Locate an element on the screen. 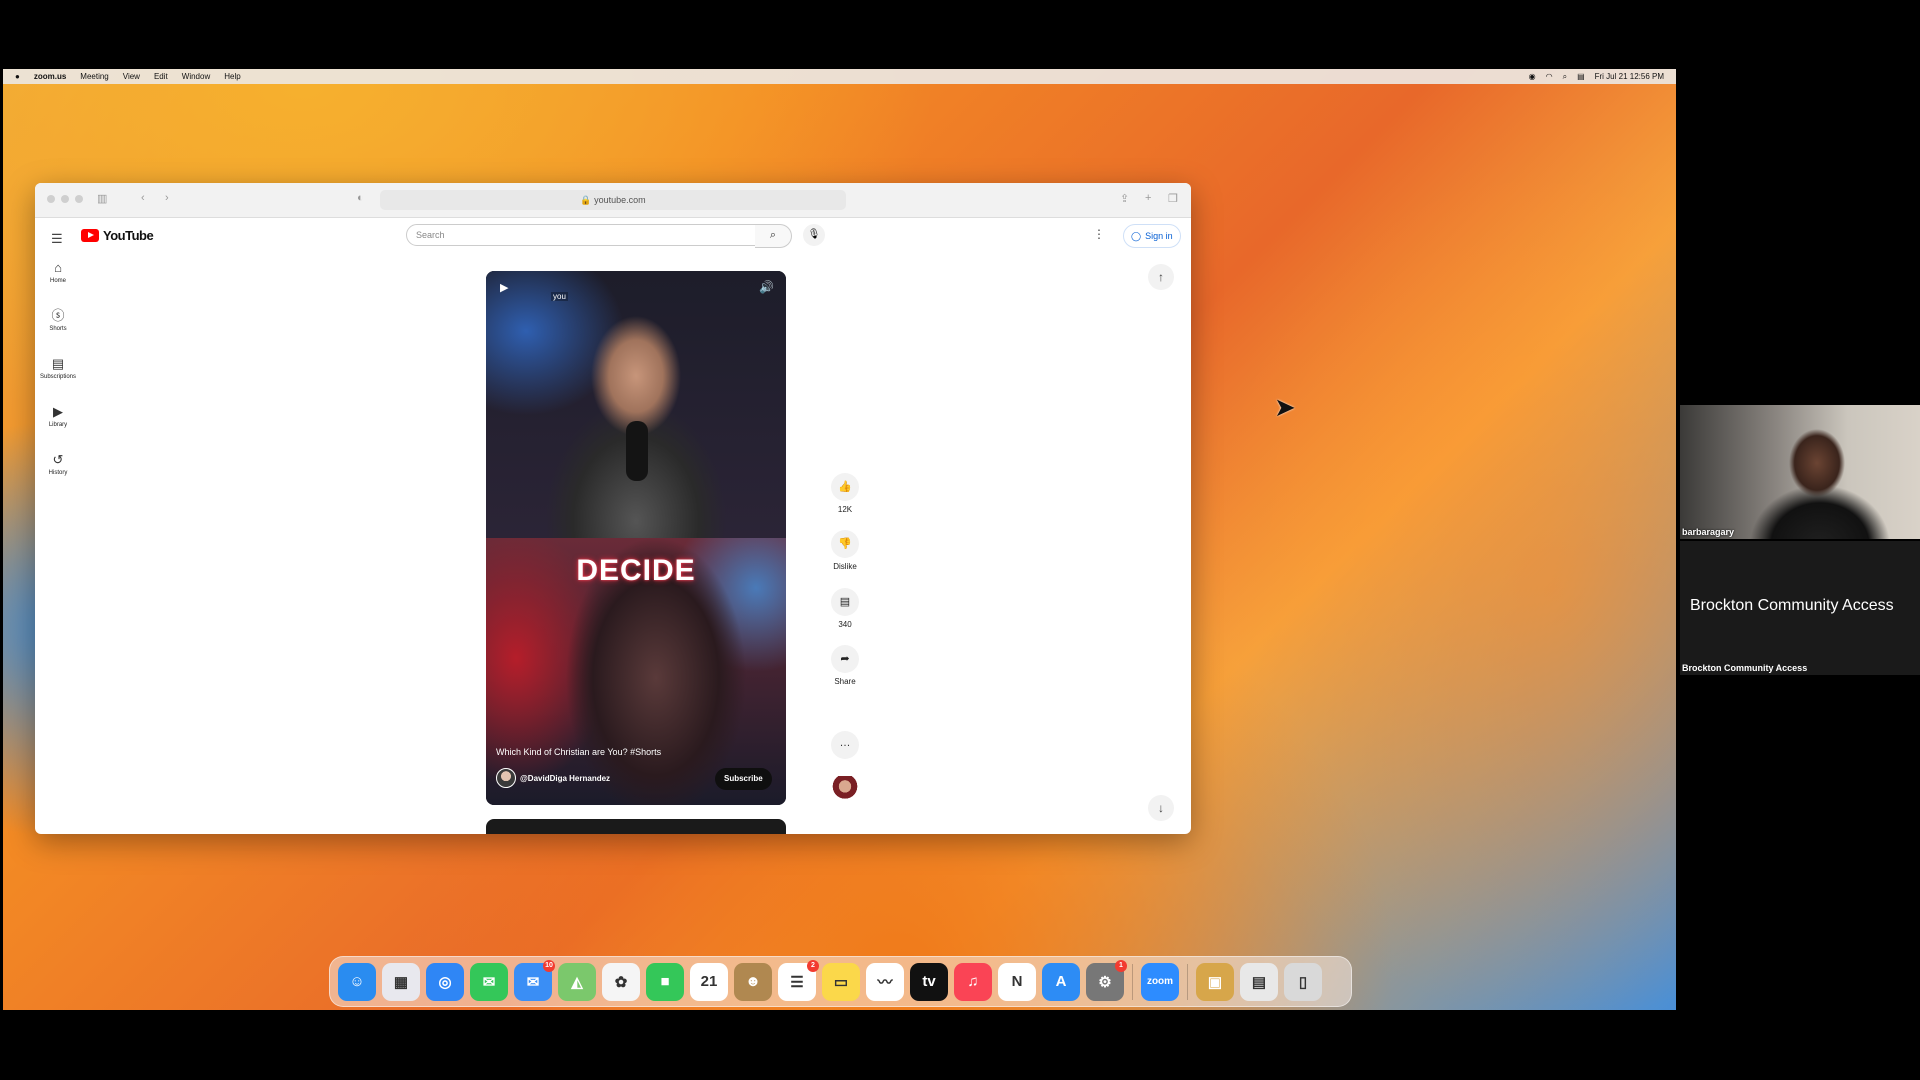  comment-count: 340 is located at coordinates (845, 624).